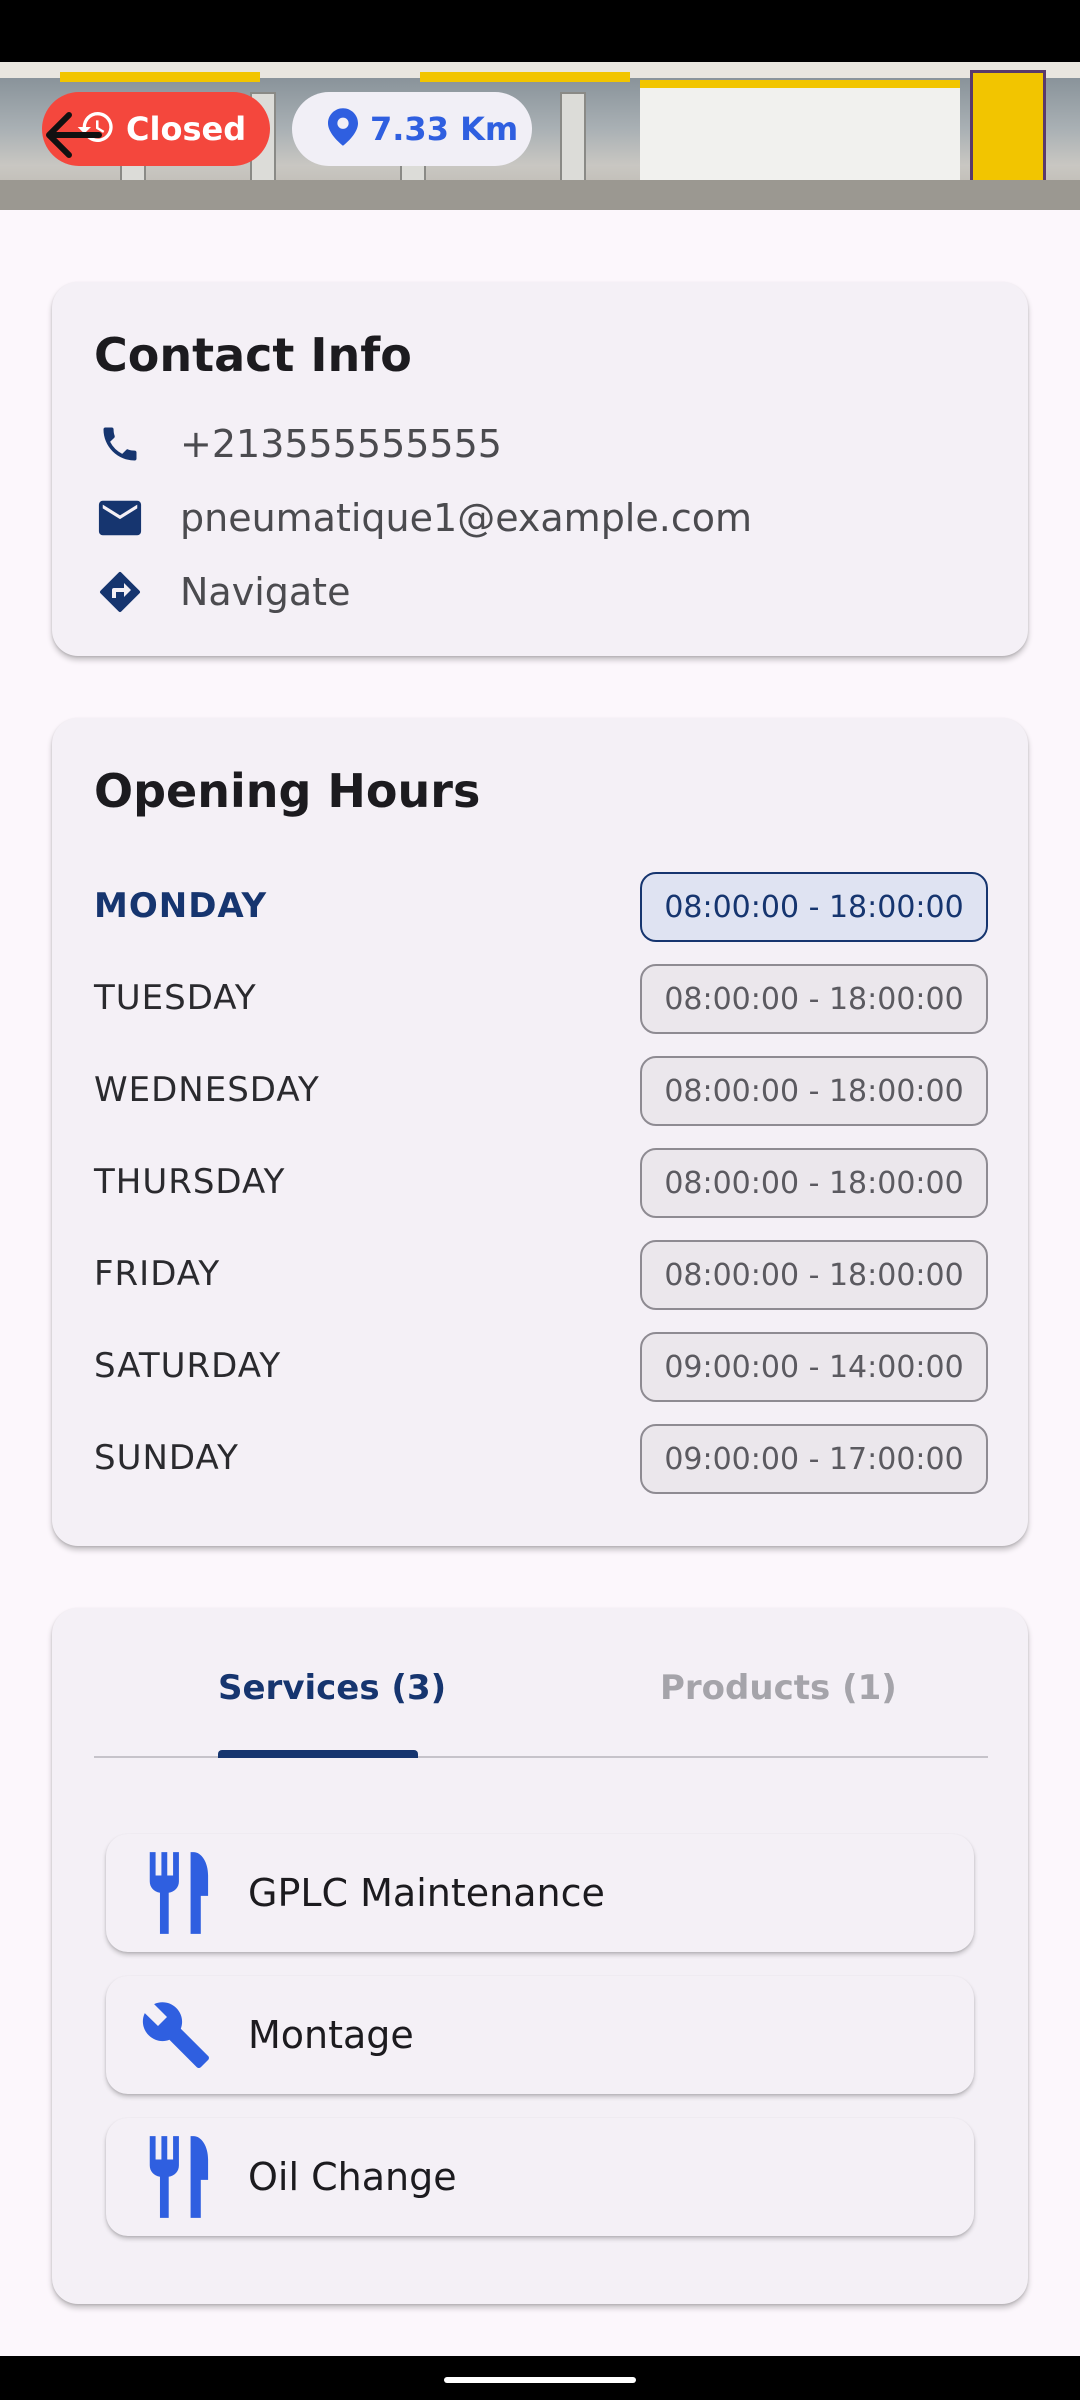  I want to click on hours-row: SATURDAY 09:00:00 - 14:00:00, so click(541, 1367).